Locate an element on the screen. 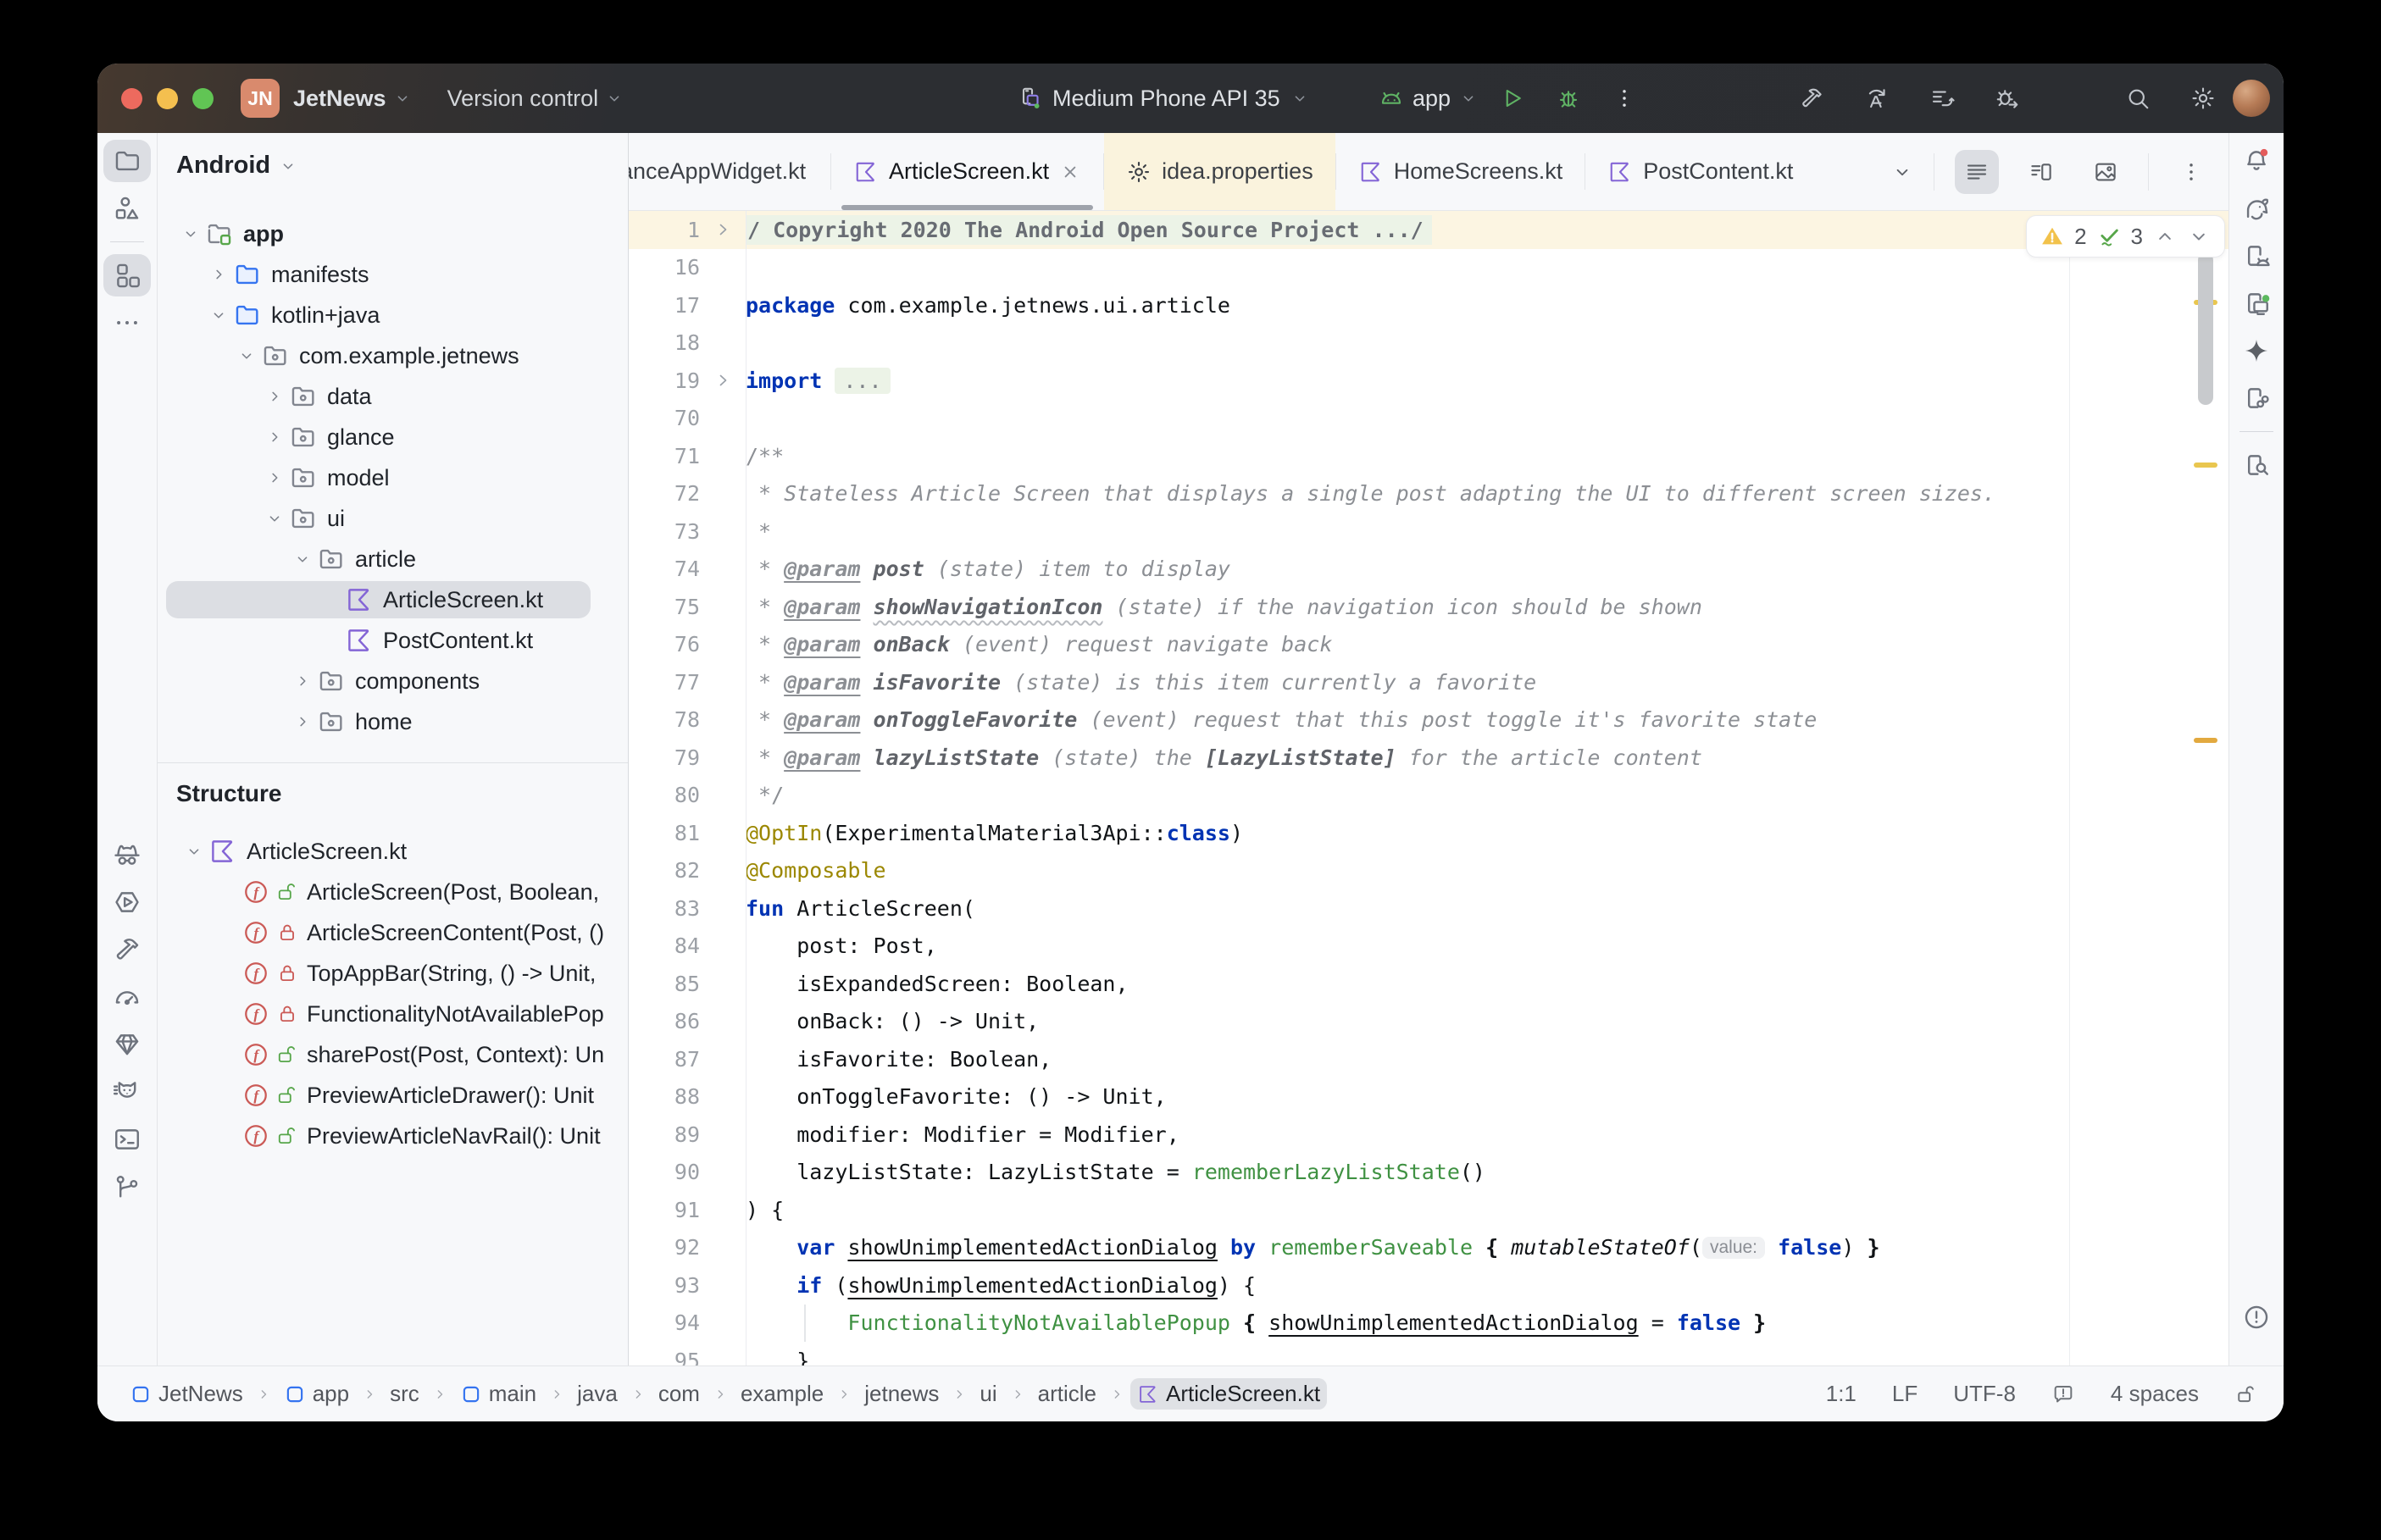 The width and height of the screenshot is (2381, 1540). code-line-73: 73 * is located at coordinates (1428, 531).